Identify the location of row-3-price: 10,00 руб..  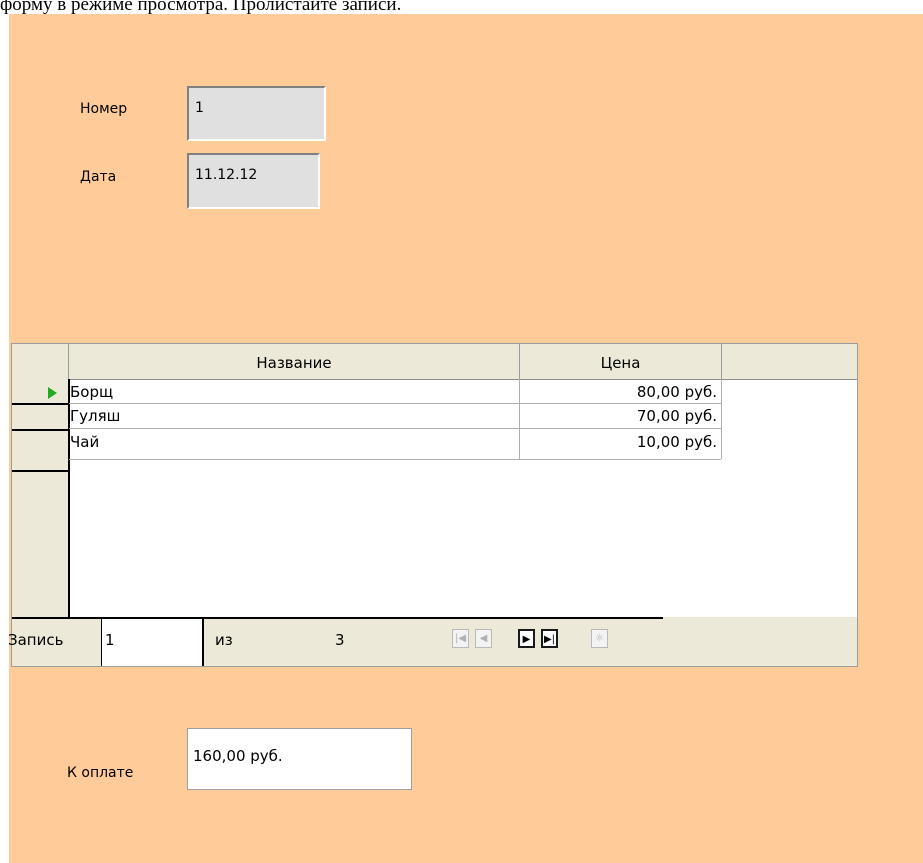
(618, 442).